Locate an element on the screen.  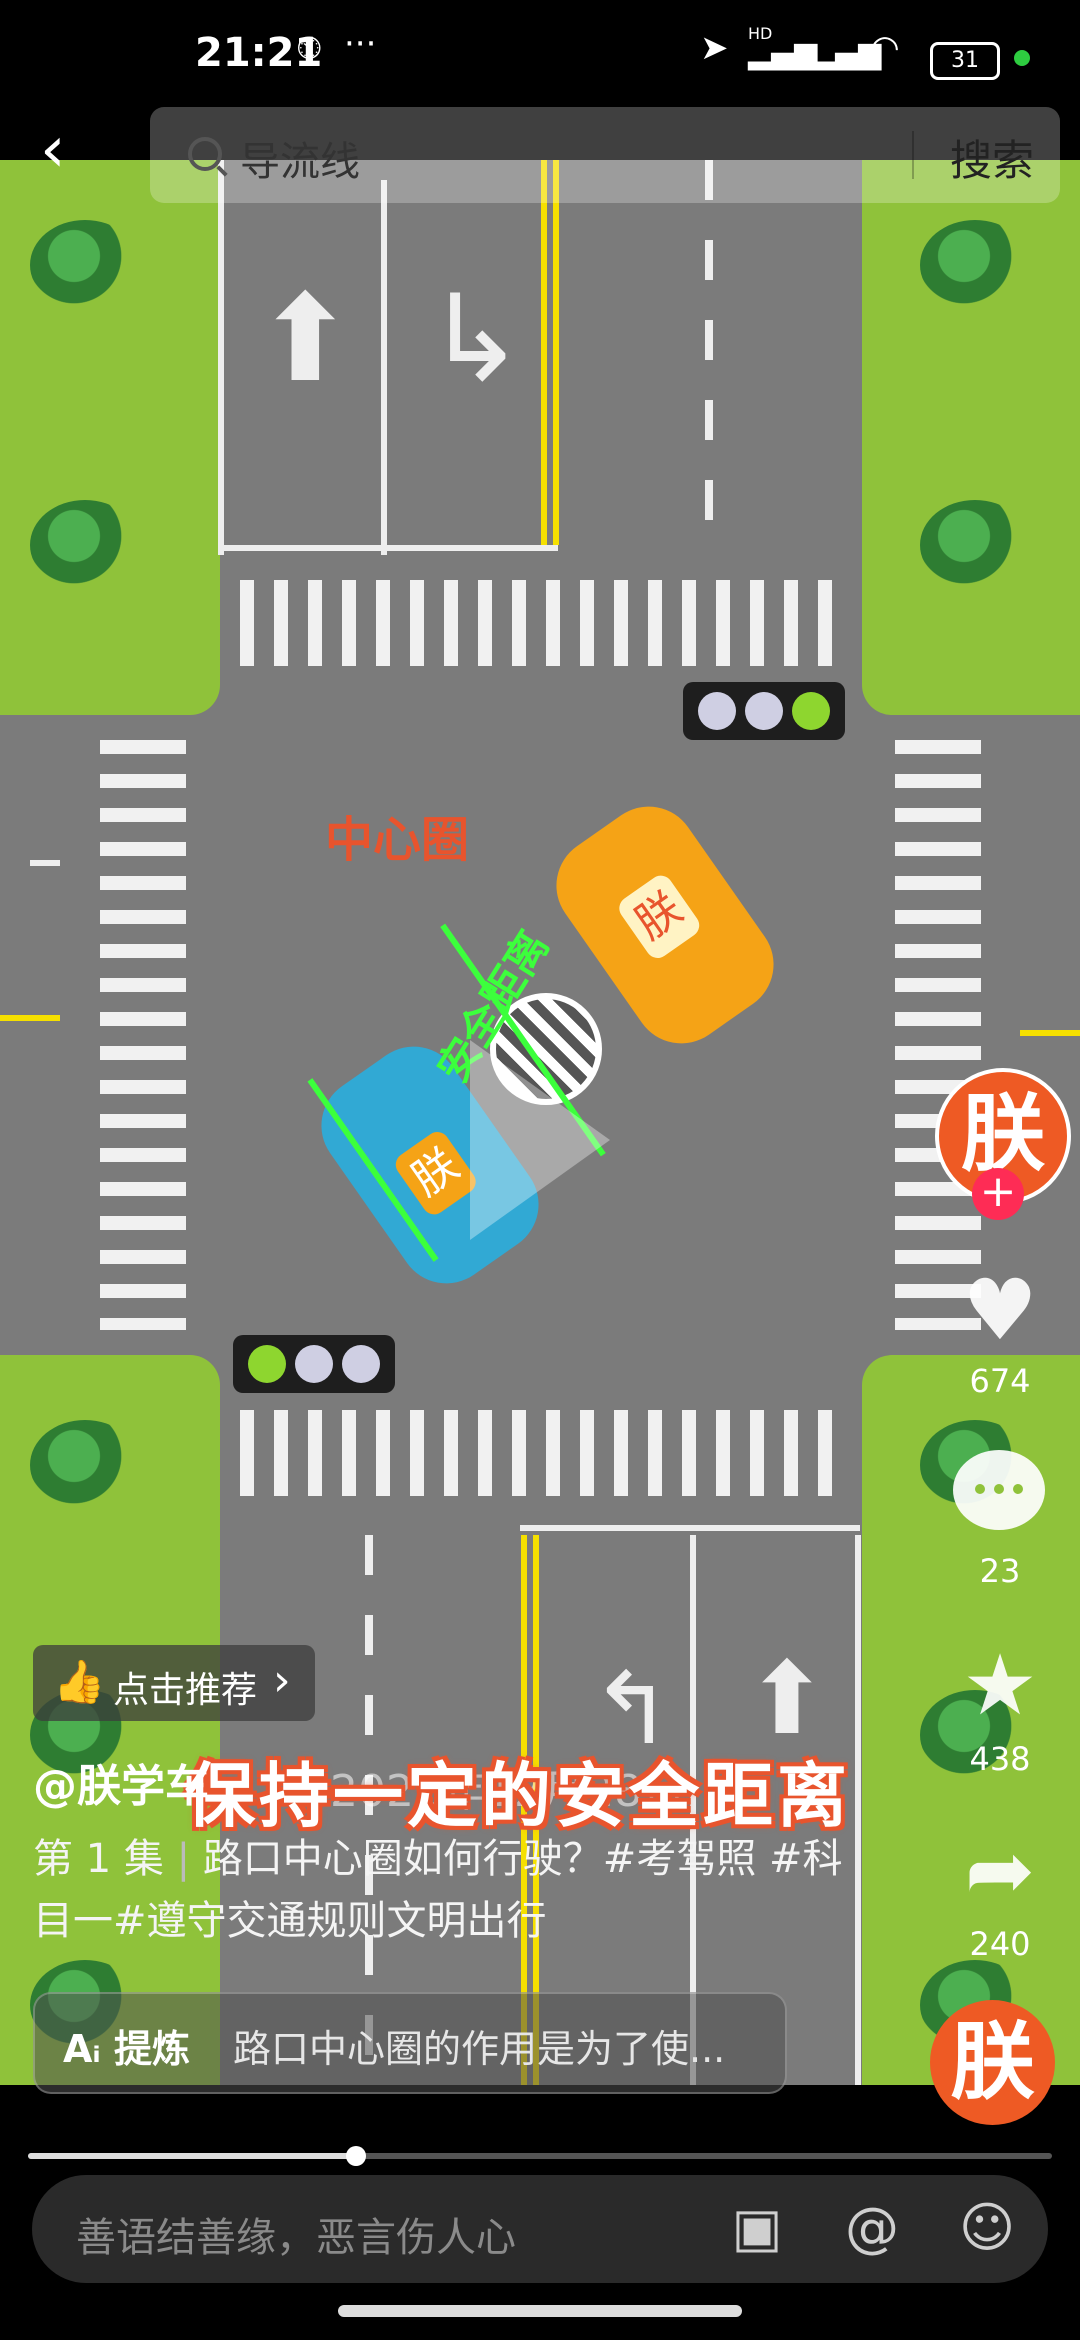
progress-bar is located at coordinates (540, 2156).